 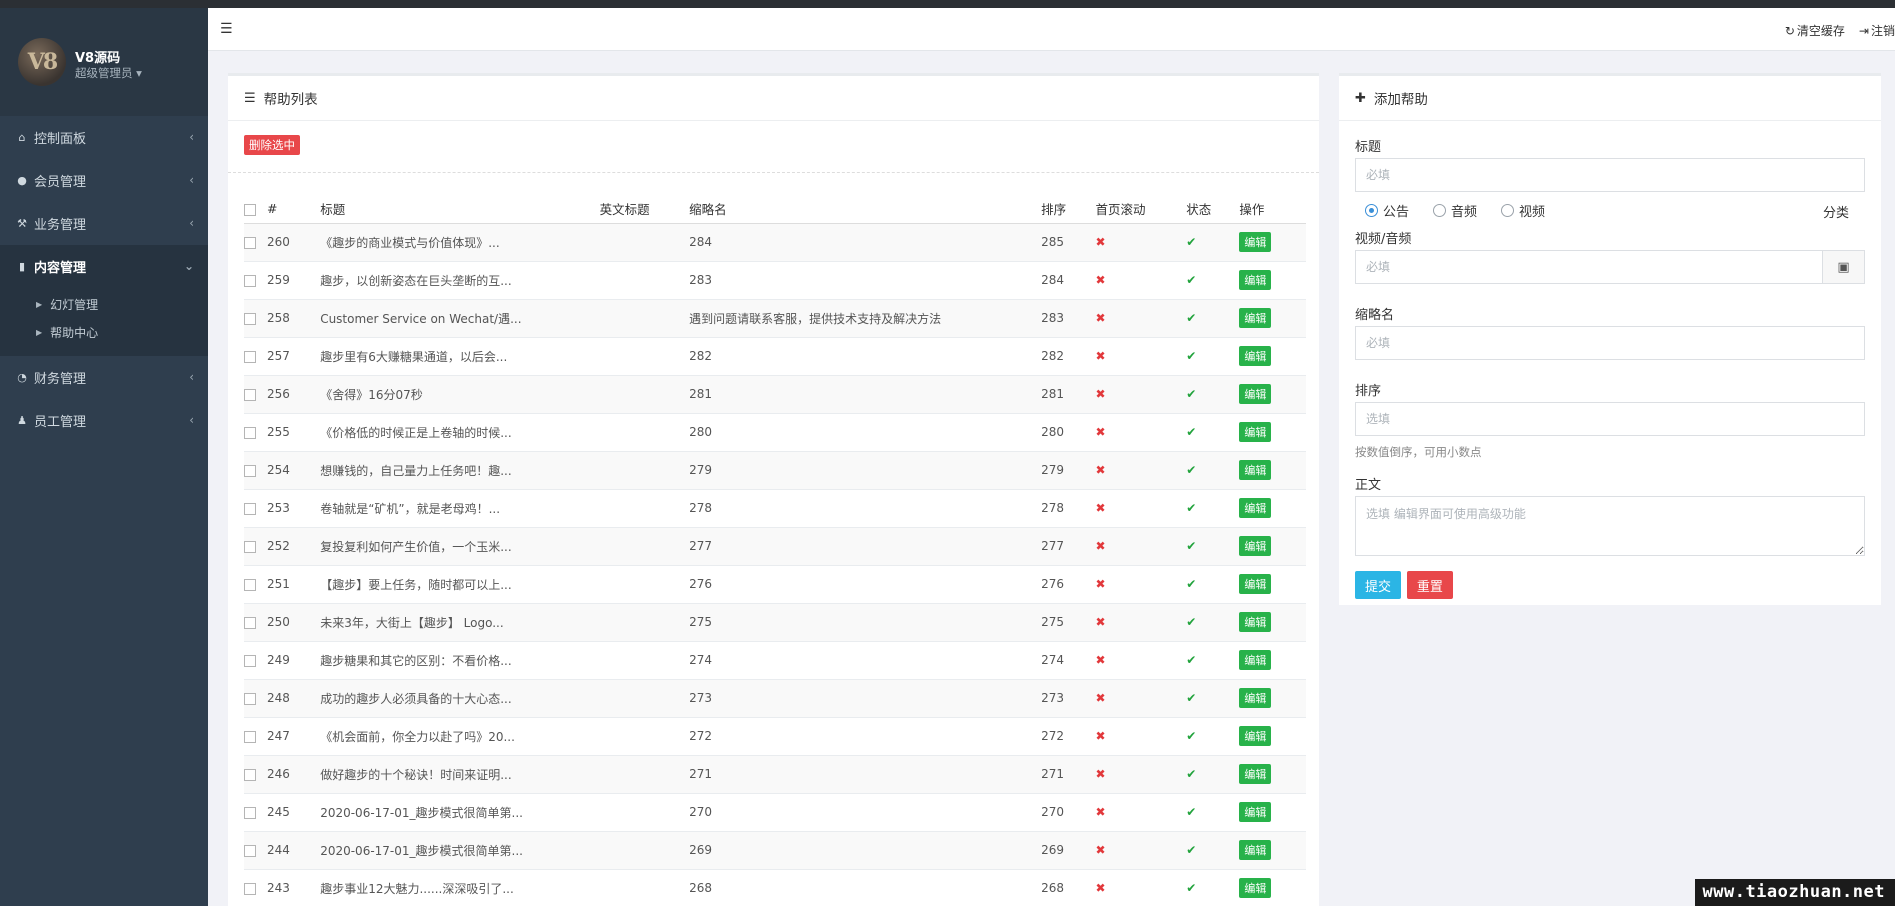 I want to click on sort-label: 排序, so click(x=1368, y=391).